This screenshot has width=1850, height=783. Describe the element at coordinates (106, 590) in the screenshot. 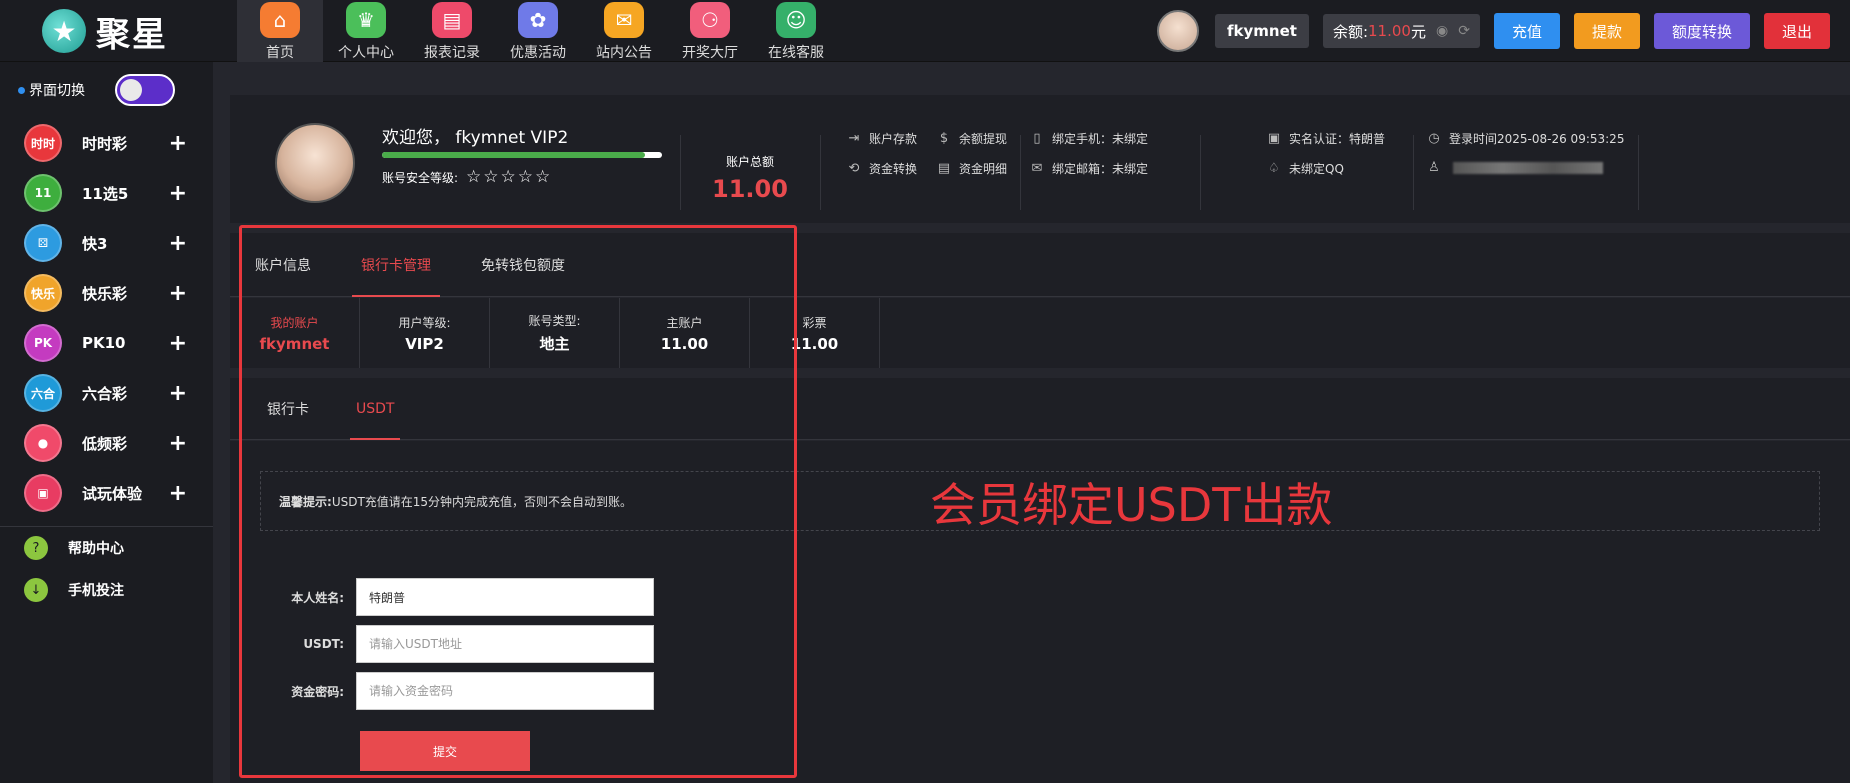

I see `sidebar-item-help: ↓ 手机投注` at that location.